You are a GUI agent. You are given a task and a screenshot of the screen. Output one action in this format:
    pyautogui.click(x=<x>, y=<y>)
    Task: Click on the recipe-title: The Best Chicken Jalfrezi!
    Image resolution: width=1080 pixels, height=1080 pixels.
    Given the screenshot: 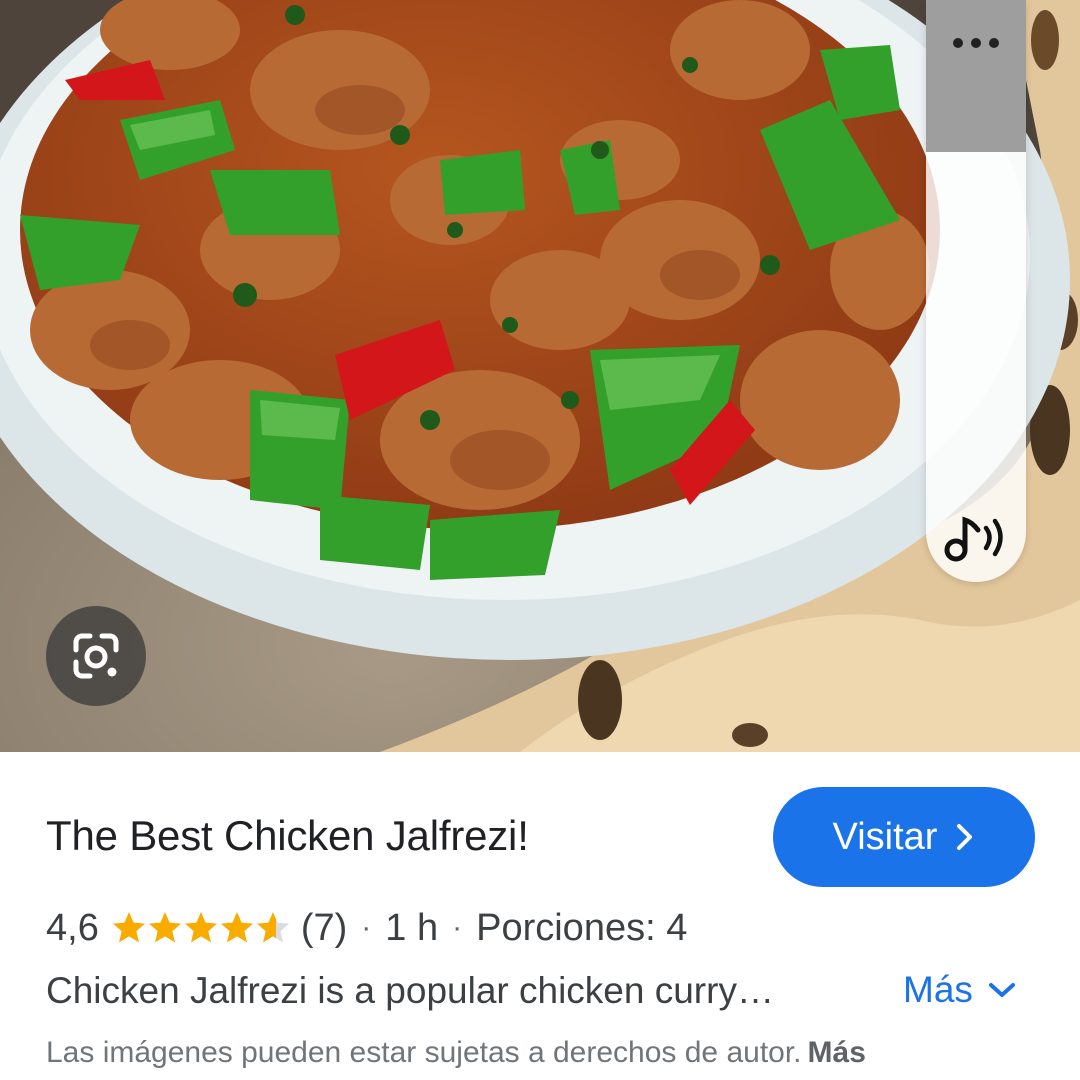 What is the action you would take?
    pyautogui.click(x=287, y=835)
    